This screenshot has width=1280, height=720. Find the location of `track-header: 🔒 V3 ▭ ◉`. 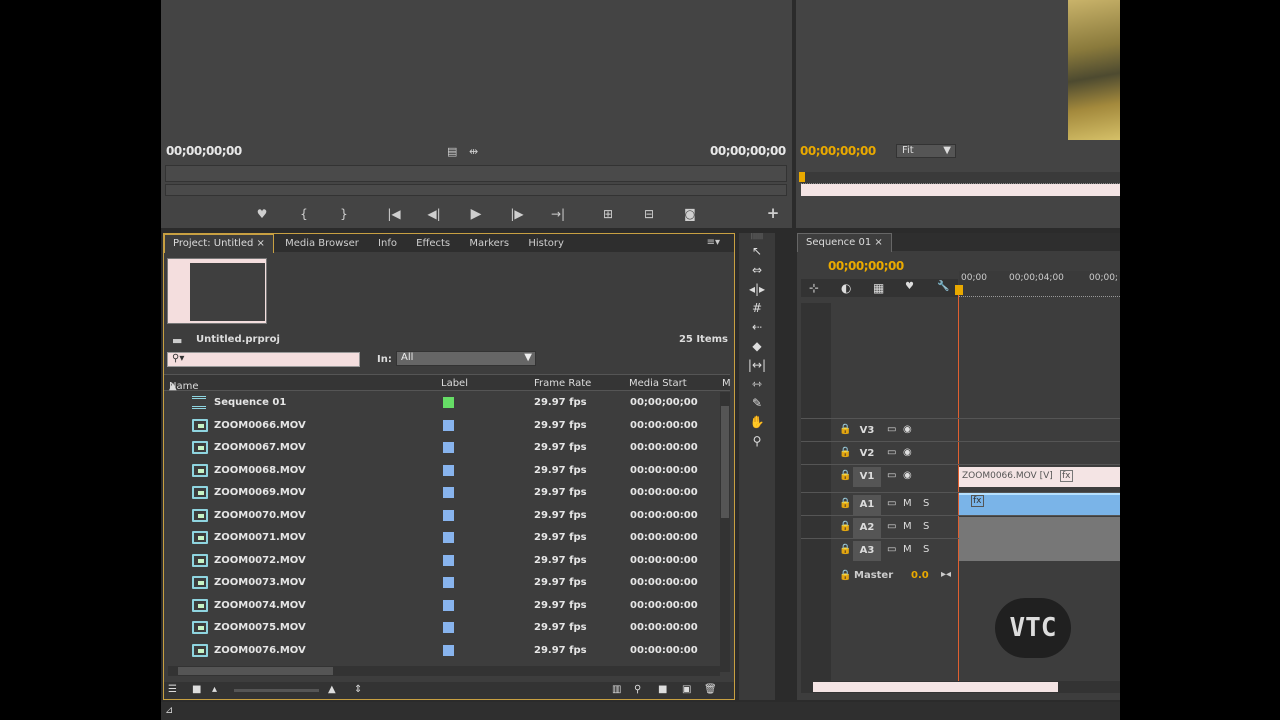

track-header: 🔒 V3 ▭ ◉ is located at coordinates (895, 431).